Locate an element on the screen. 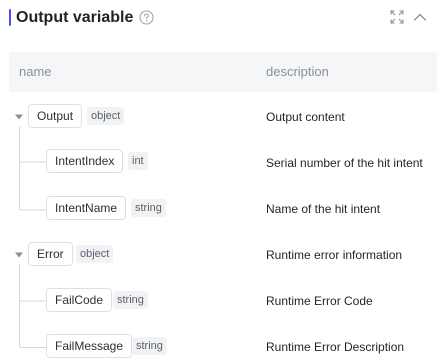  row-description: Runtime Error Code is located at coordinates (319, 301).